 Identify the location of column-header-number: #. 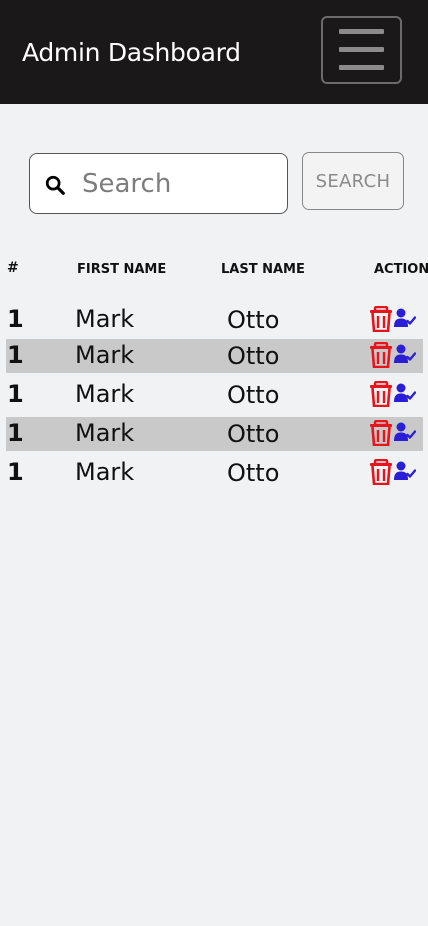
(13, 268).